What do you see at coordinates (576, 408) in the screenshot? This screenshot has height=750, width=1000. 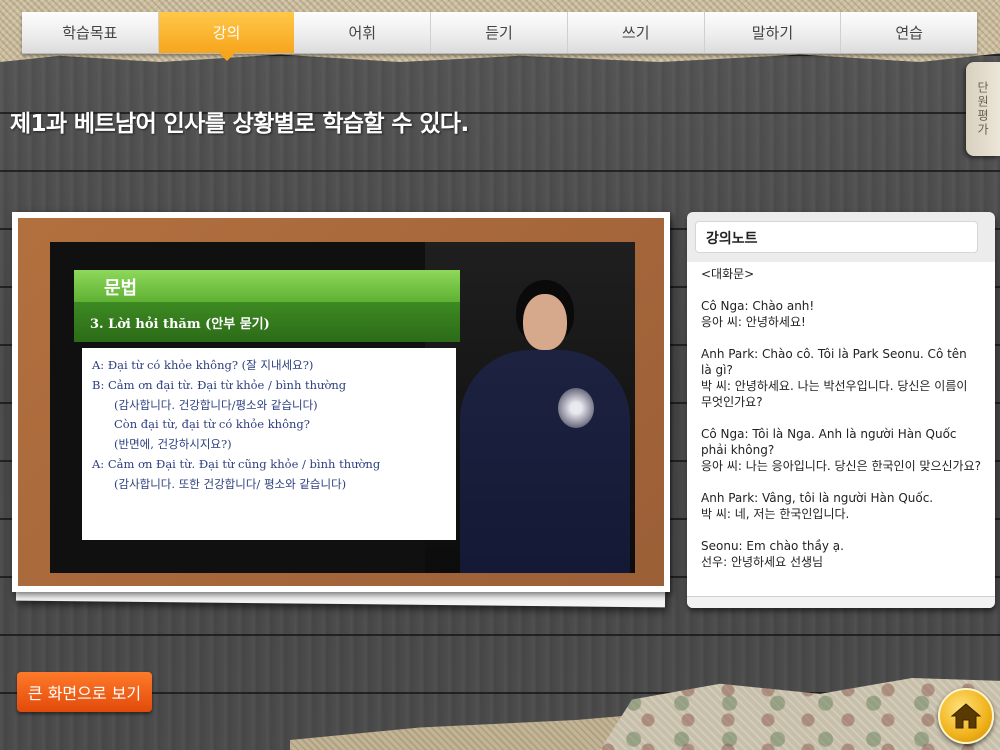 I see `presenter-corsage` at bounding box center [576, 408].